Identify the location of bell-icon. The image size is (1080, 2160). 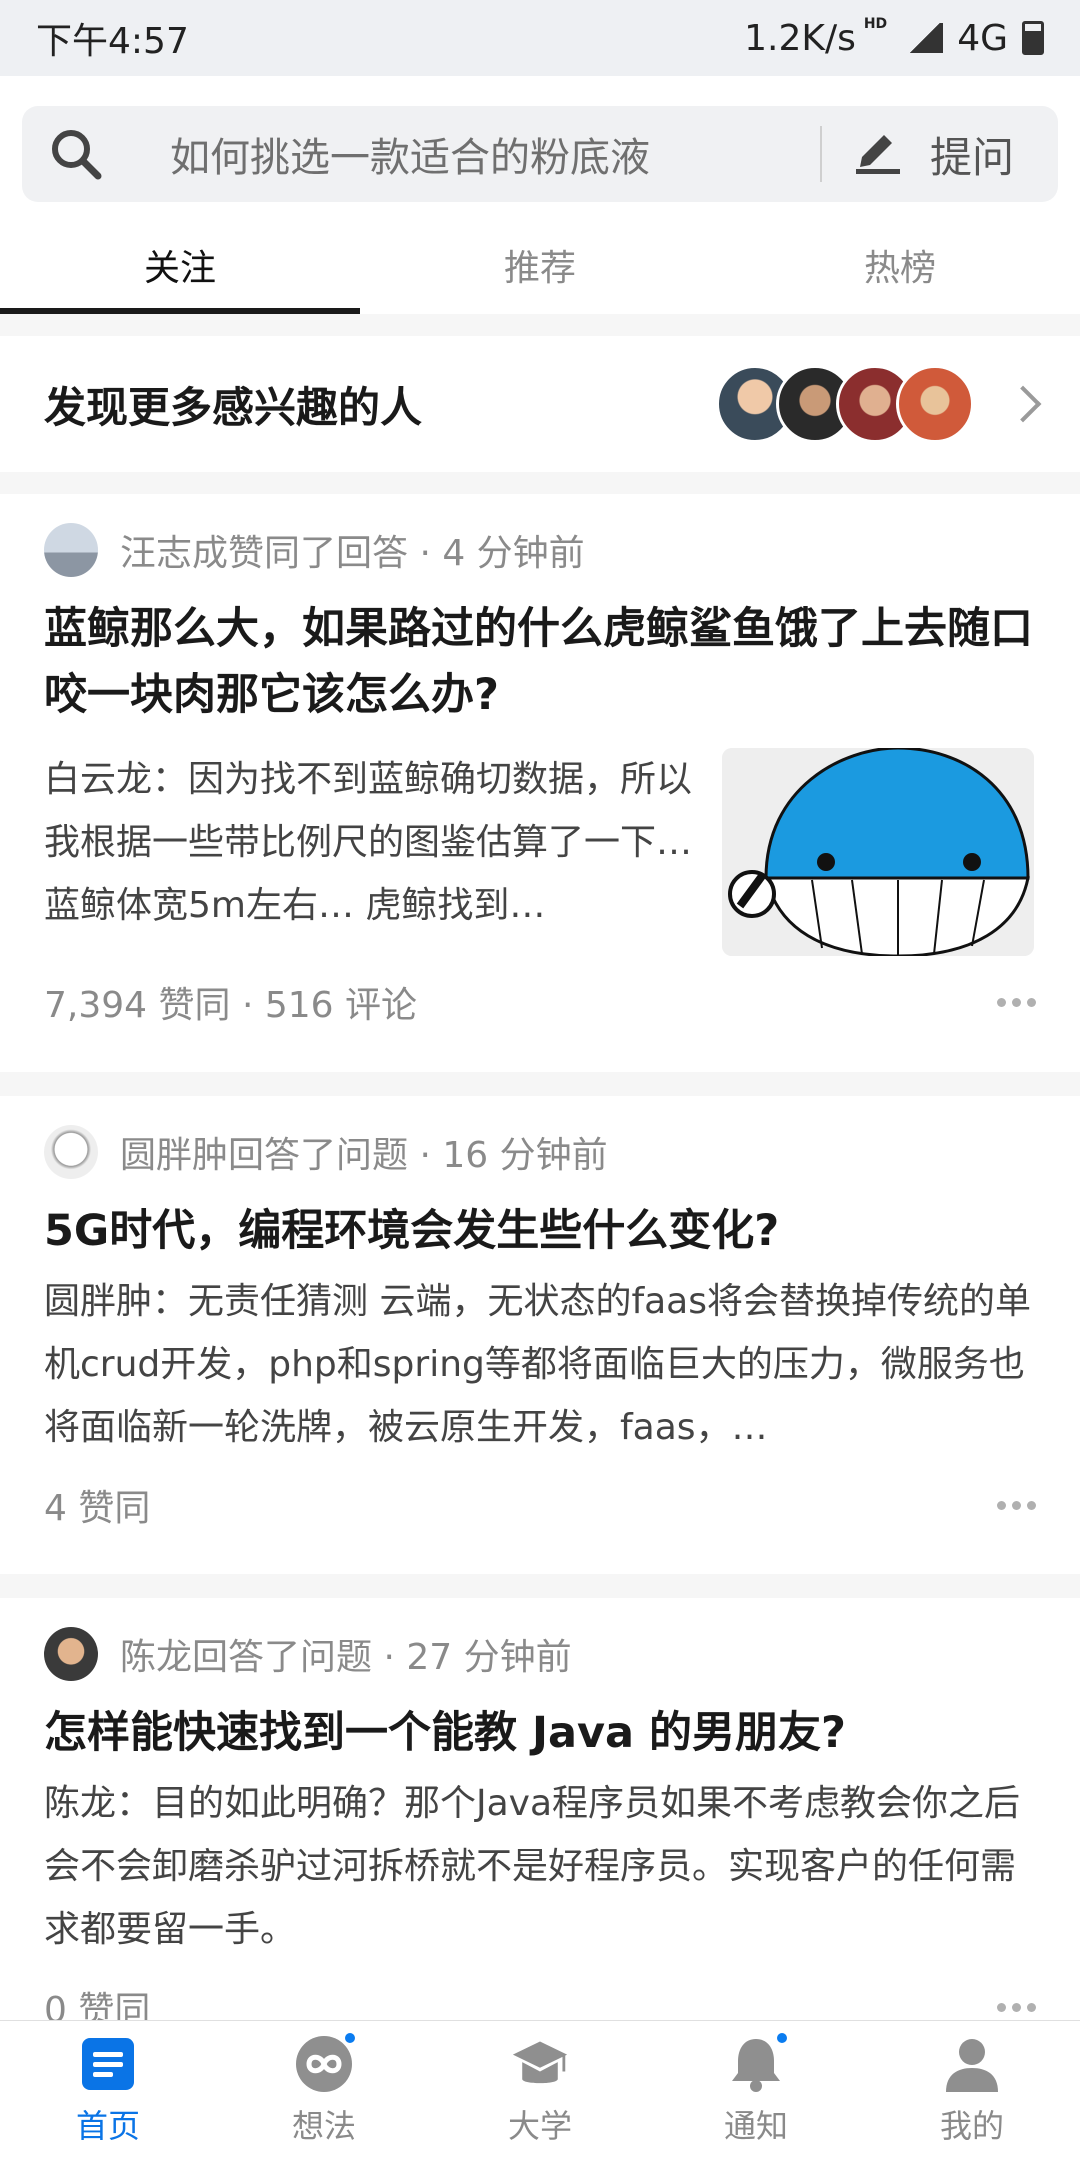
(758, 2061).